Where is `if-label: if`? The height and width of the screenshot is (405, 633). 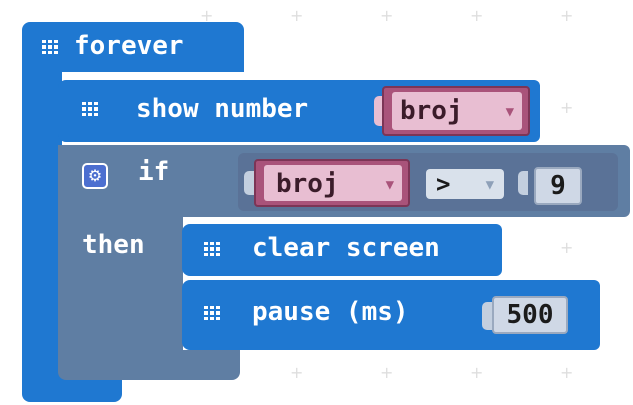 if-label: if is located at coordinates (154, 172).